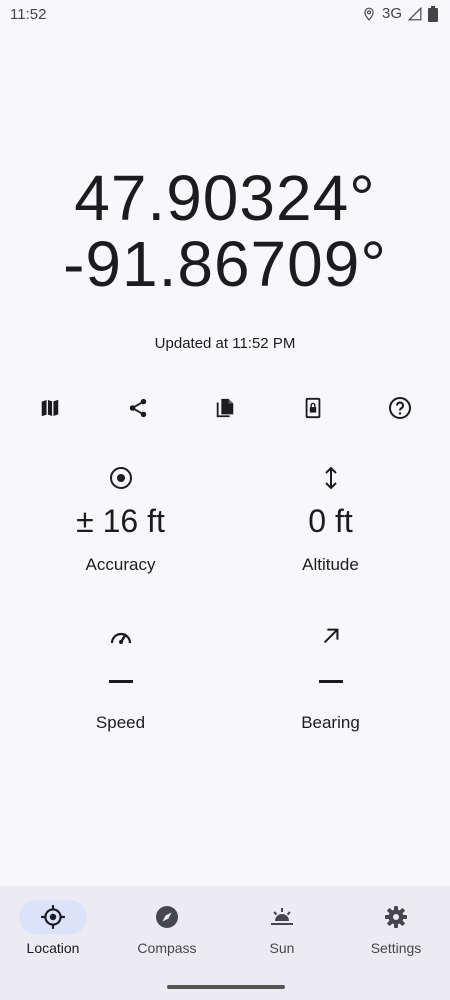 Image resolution: width=450 pixels, height=1000 pixels. What do you see at coordinates (225, 198) in the screenshot?
I see `latitude-value: 47.90324°` at bounding box center [225, 198].